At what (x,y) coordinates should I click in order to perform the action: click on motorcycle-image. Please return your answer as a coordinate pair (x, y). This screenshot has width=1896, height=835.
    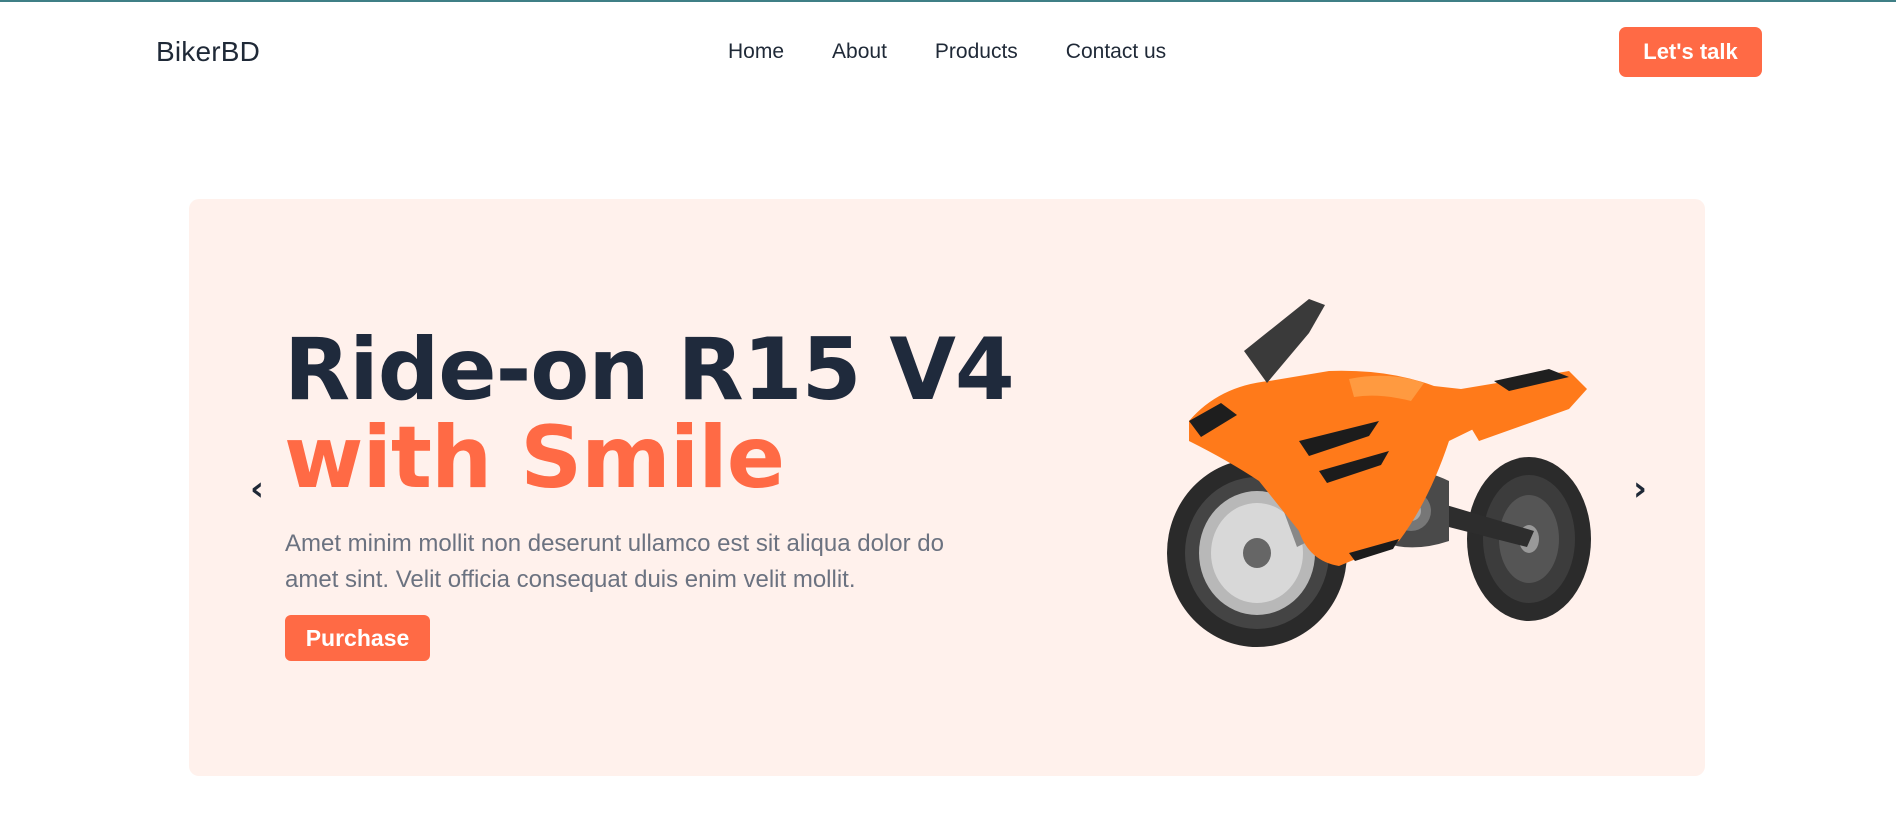
    Looking at the image, I should click on (1379, 473).